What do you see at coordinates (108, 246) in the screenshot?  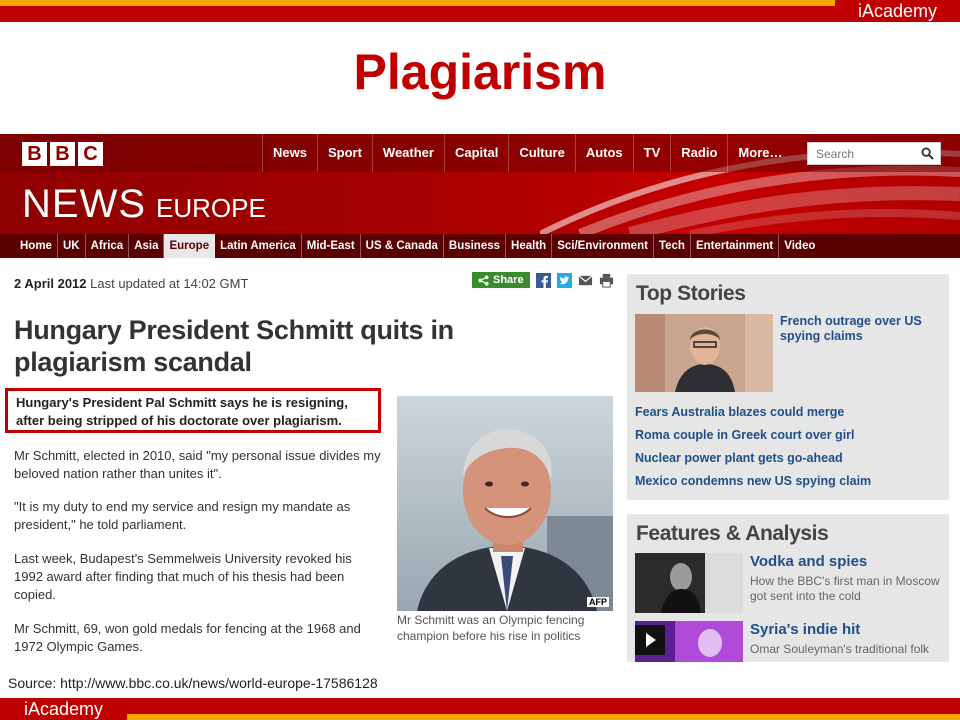 I see `subnav-africa: Africa` at bounding box center [108, 246].